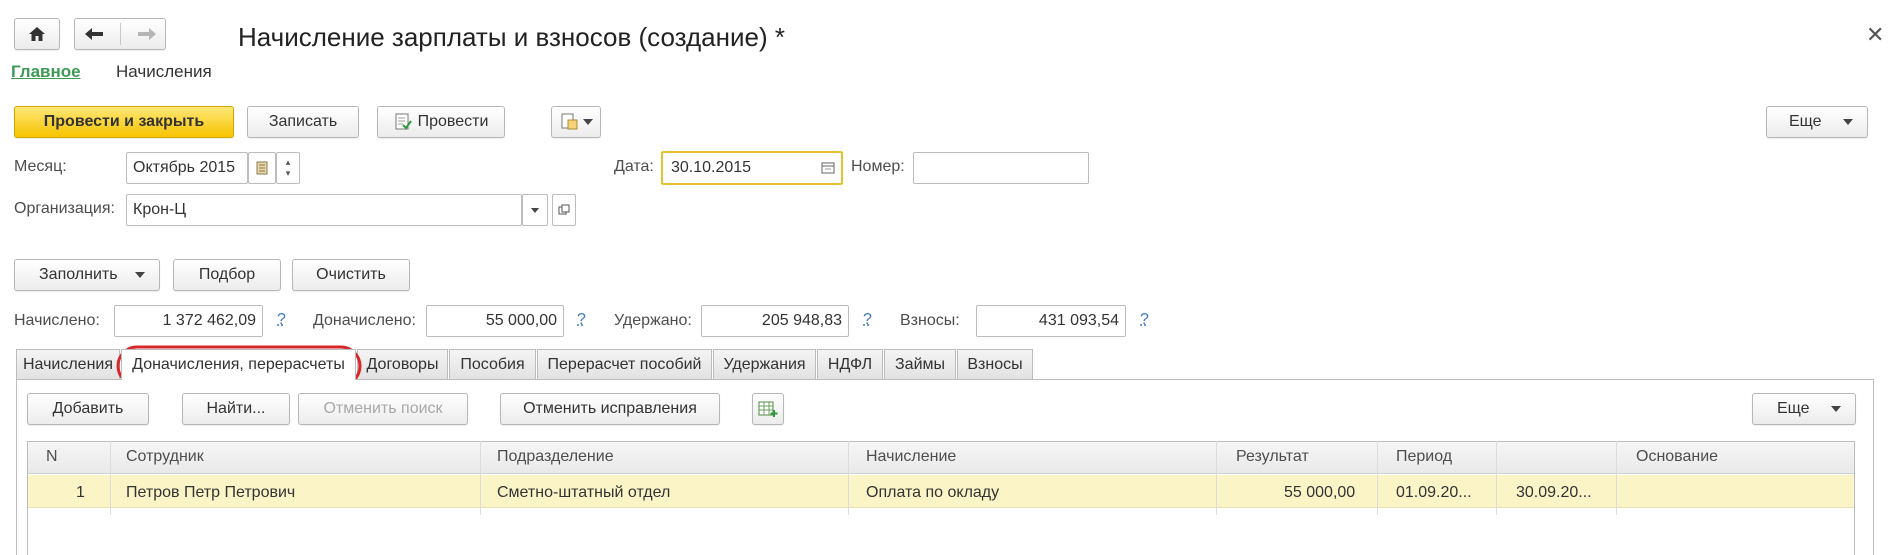 Image resolution: width=1890 pixels, height=555 pixels. Describe the element at coordinates (120, 34) in the screenshot. I see `history-nav` at that location.